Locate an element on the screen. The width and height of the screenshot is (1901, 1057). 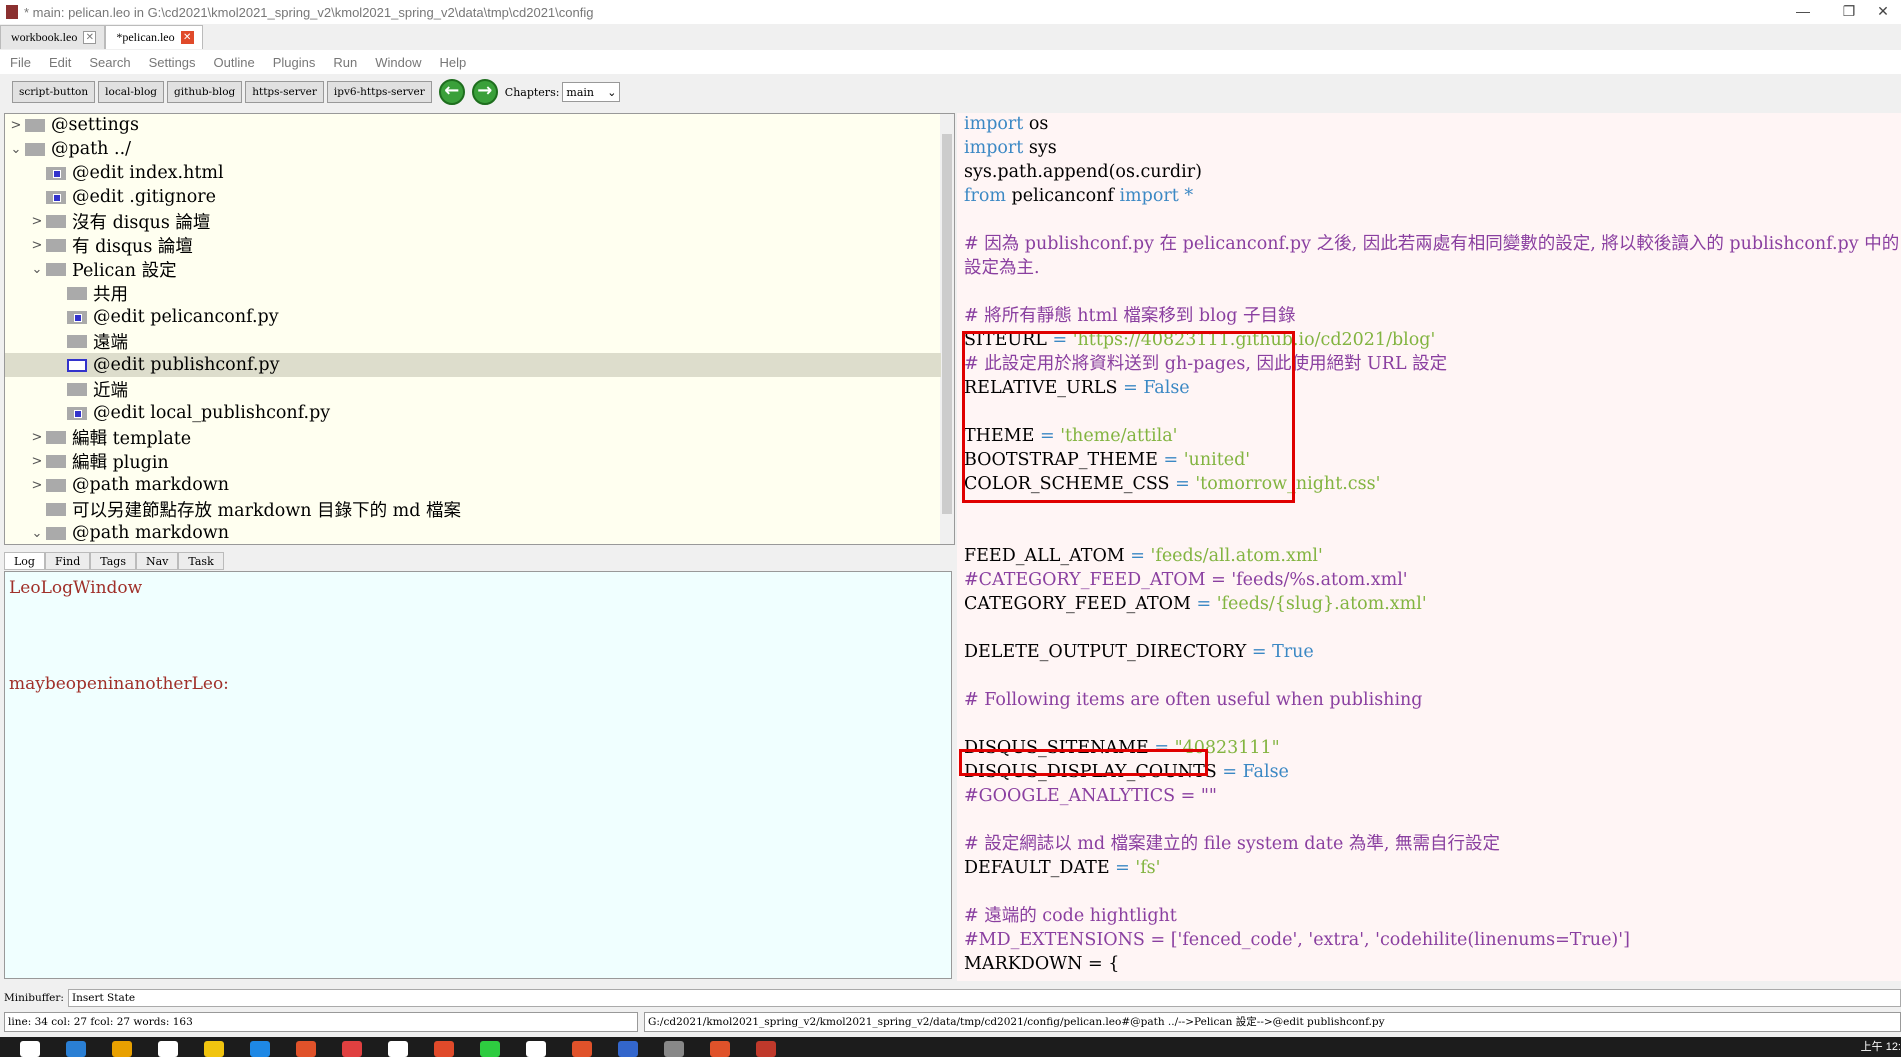
forward-arrow-icon: → is located at coordinates (484, 92).